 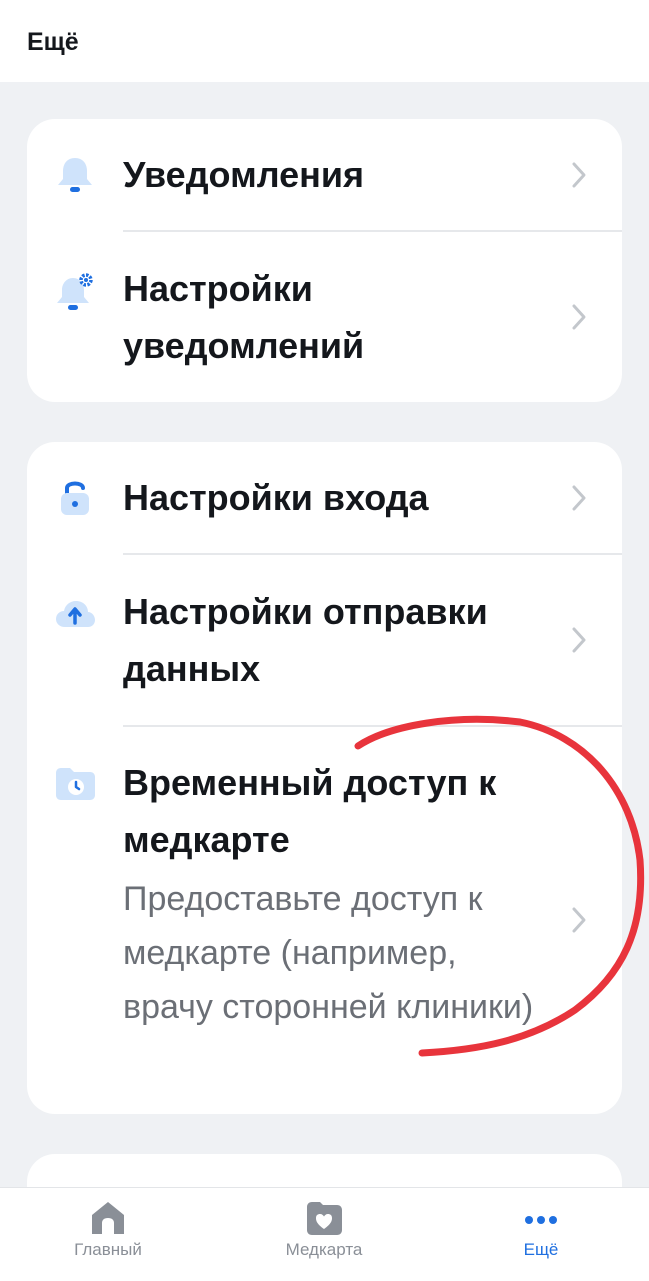 What do you see at coordinates (324, 1218) in the screenshot?
I see `medcard-heart-icon` at bounding box center [324, 1218].